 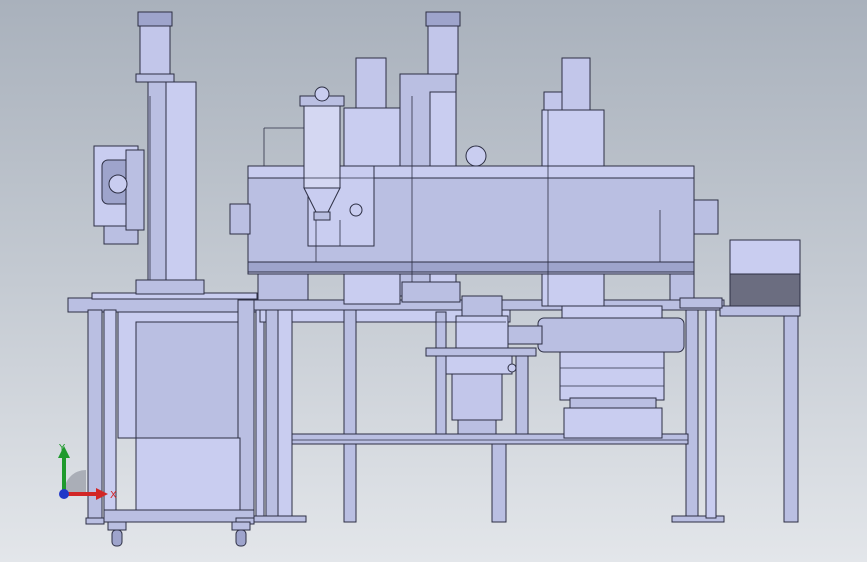 I want to click on main-housing, so click(x=474, y=233).